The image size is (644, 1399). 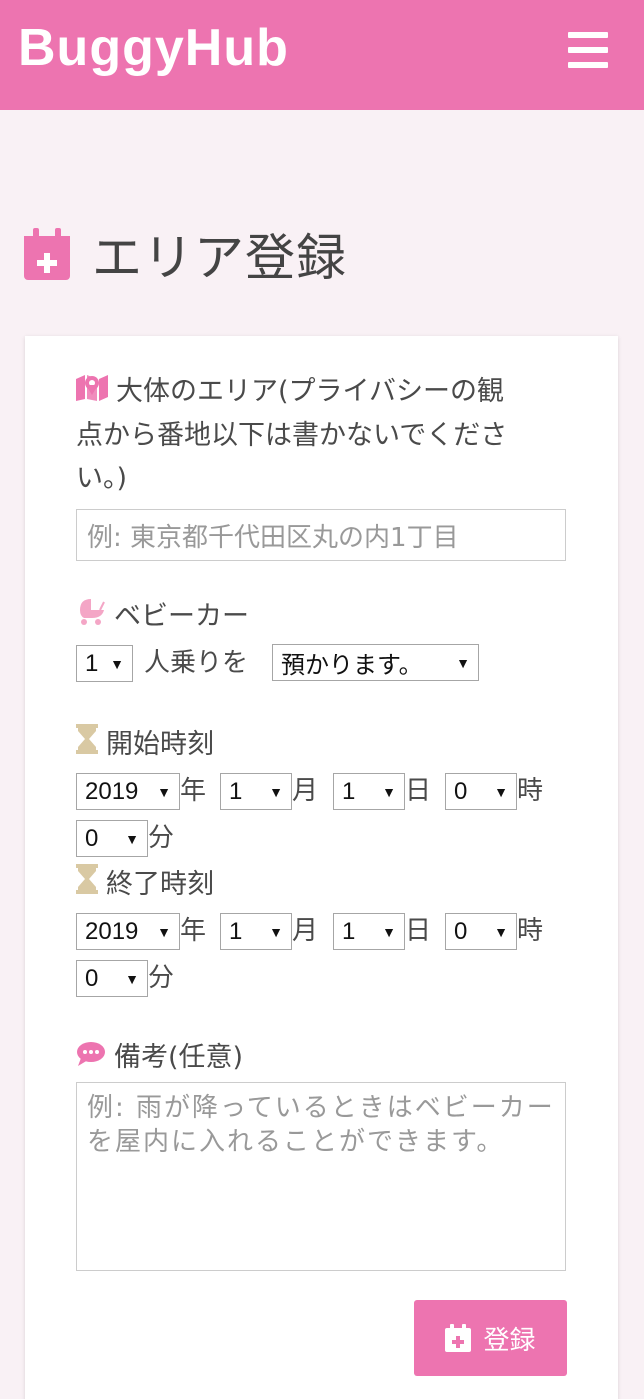 What do you see at coordinates (321, 1176) in the screenshot?
I see `notes-textarea: 例: 雨が降っているときはベビーカーを屋内に入れることができます。` at bounding box center [321, 1176].